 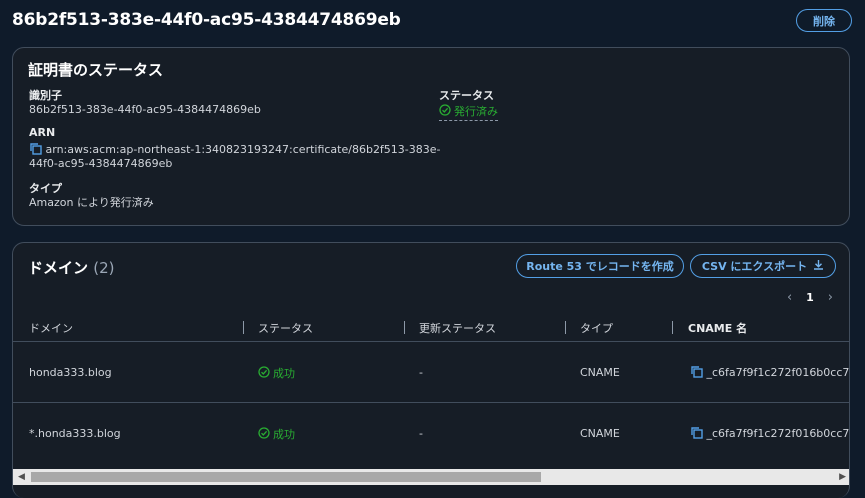 I want to click on create-route53-records-button: Route 53 でレコードを作成, so click(x=600, y=266).